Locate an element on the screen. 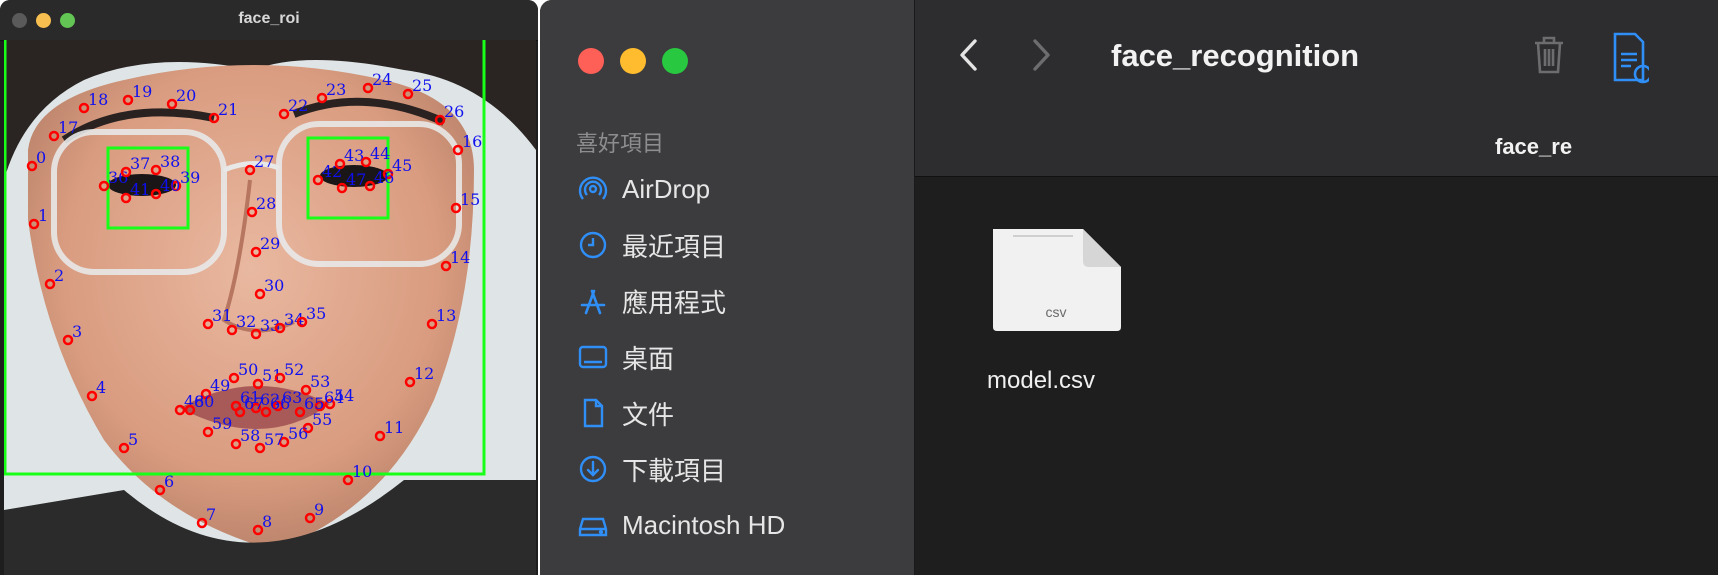  sidebar-item-downloads: 下載項目 is located at coordinates (651, 469).